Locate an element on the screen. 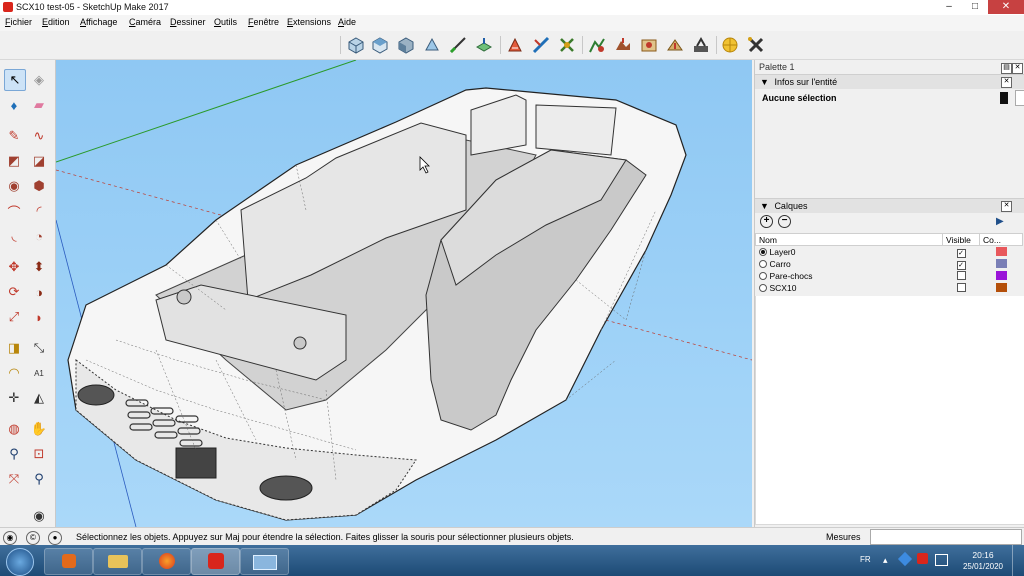  dimension-tool-icon: ⤡ is located at coordinates (39, 348).